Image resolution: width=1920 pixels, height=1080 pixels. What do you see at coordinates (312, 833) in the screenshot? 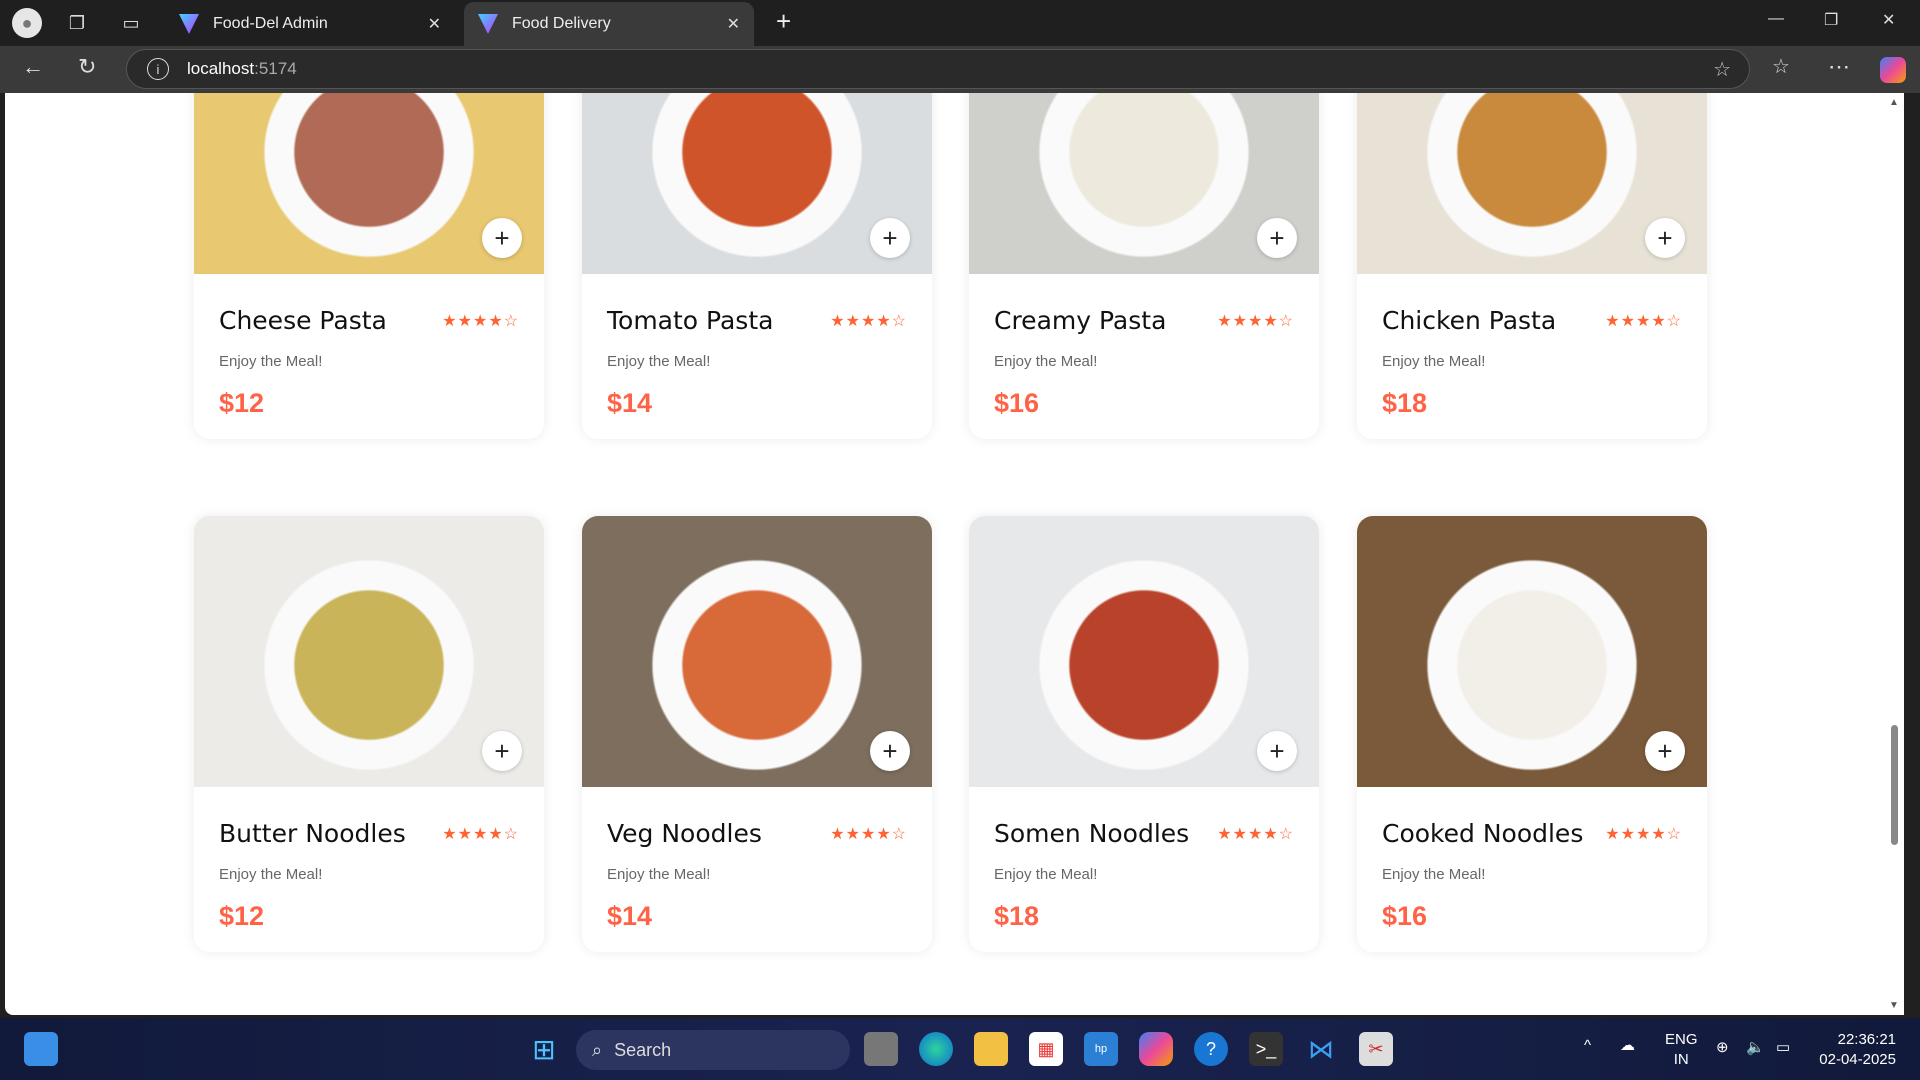
I see `food-name: Butter Noodles` at bounding box center [312, 833].